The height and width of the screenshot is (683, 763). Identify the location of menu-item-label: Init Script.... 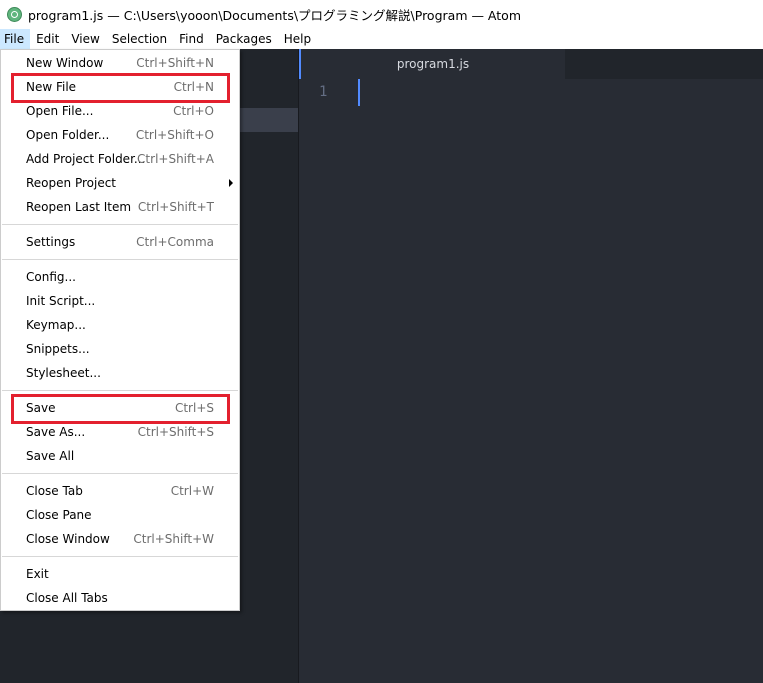
(61, 301).